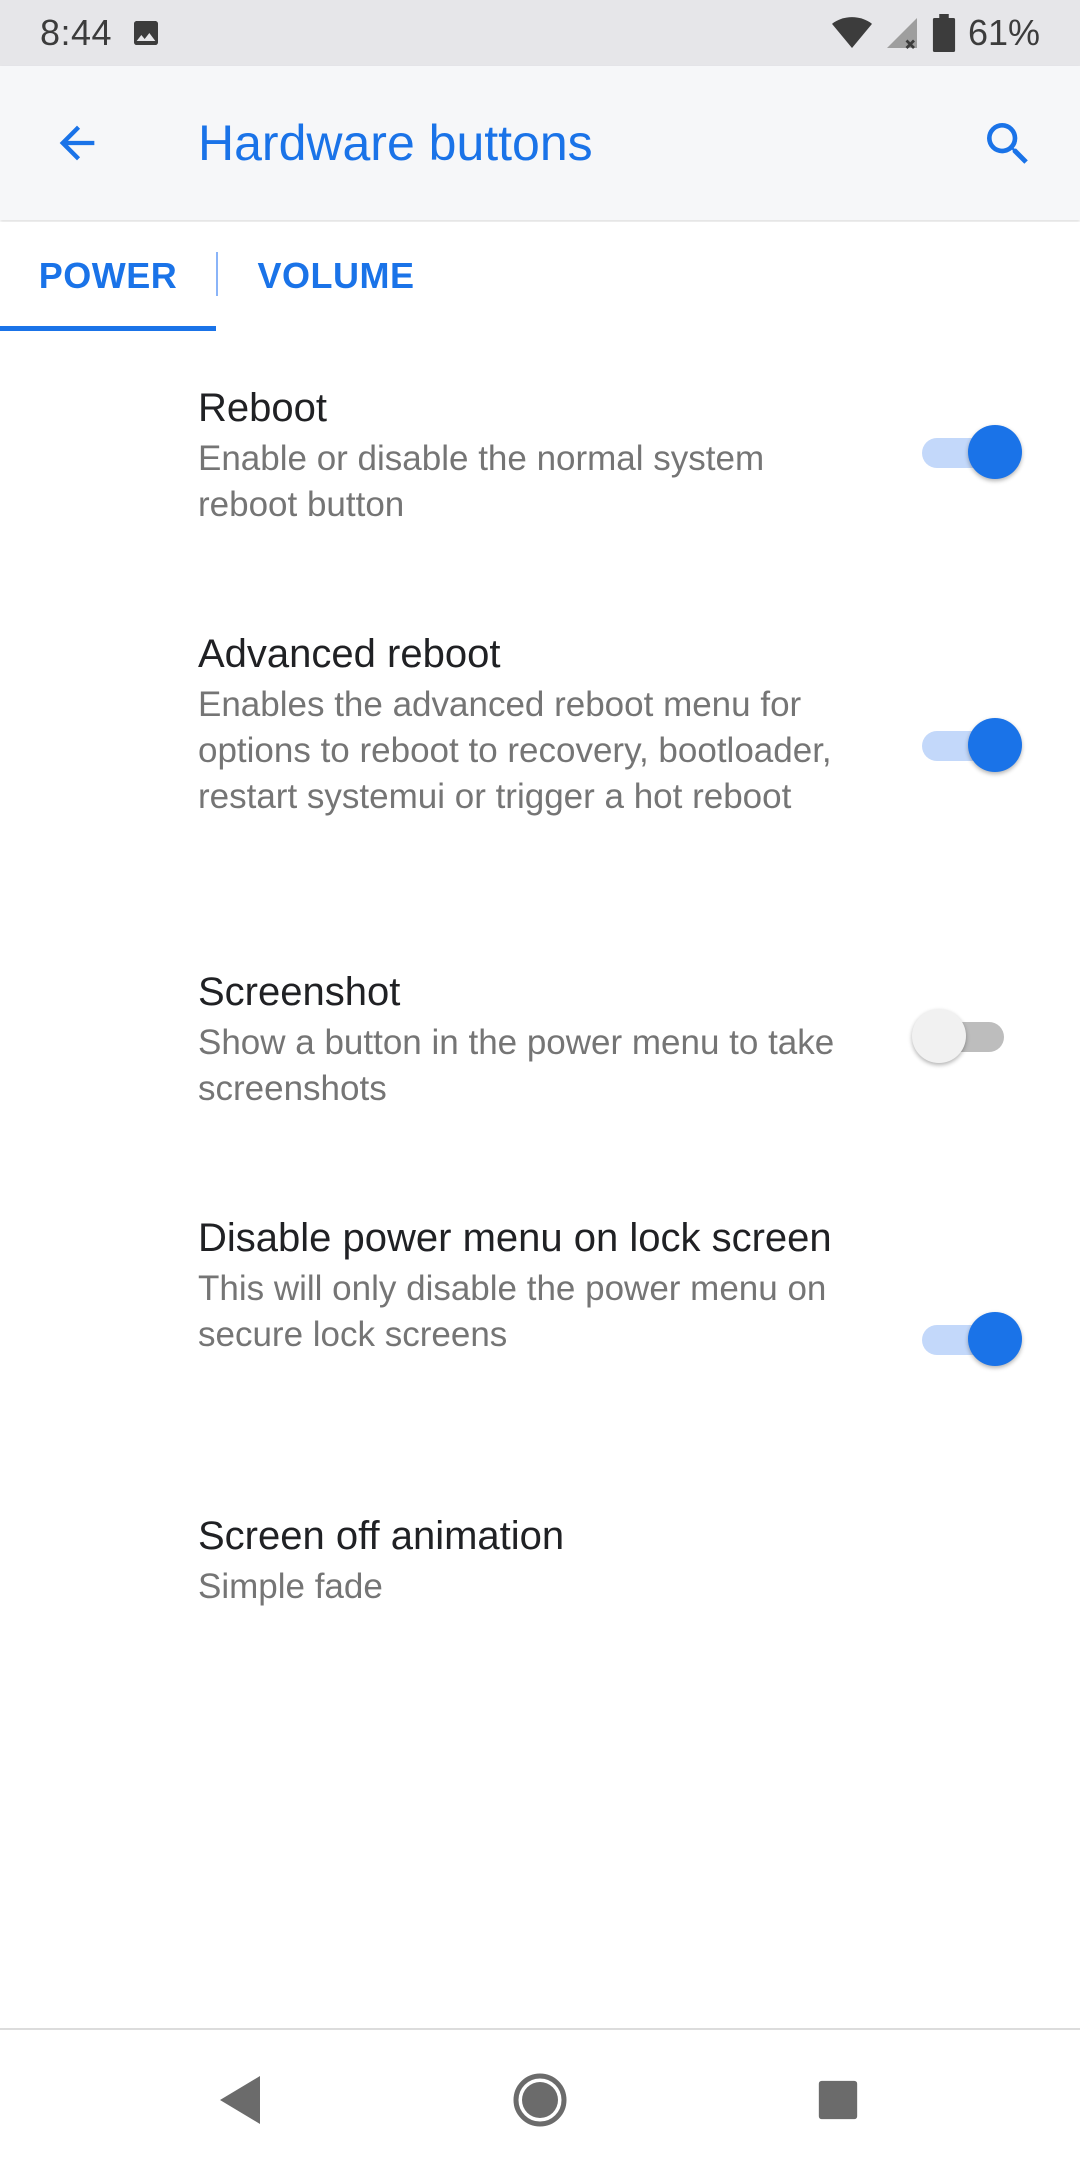 This screenshot has width=1080, height=2160. What do you see at coordinates (540, 33) in the screenshot?
I see `status-bar: 8:44 61%` at bounding box center [540, 33].